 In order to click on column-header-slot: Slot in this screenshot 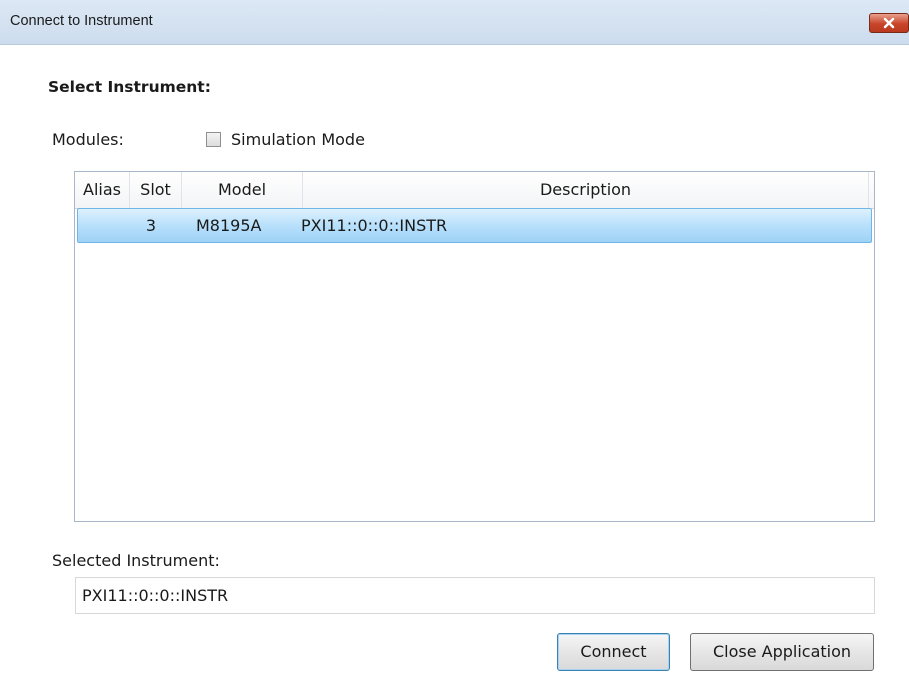, I will do `click(156, 190)`.